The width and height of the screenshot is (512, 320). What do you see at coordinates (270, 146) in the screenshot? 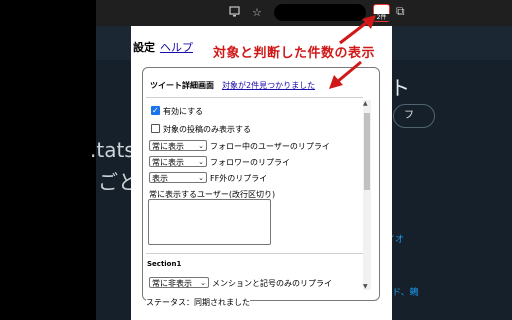
I see `following-label: フォロー中のユーザーのリプライ` at bounding box center [270, 146].